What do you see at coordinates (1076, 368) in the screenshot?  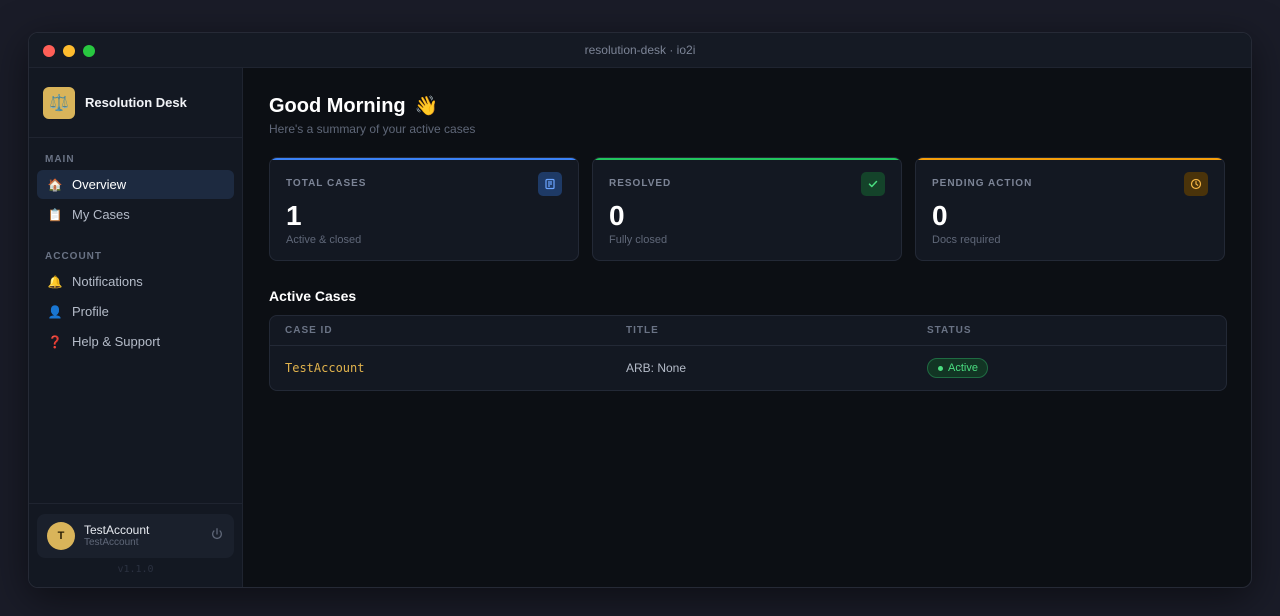 I see `status-cell: Active` at bounding box center [1076, 368].